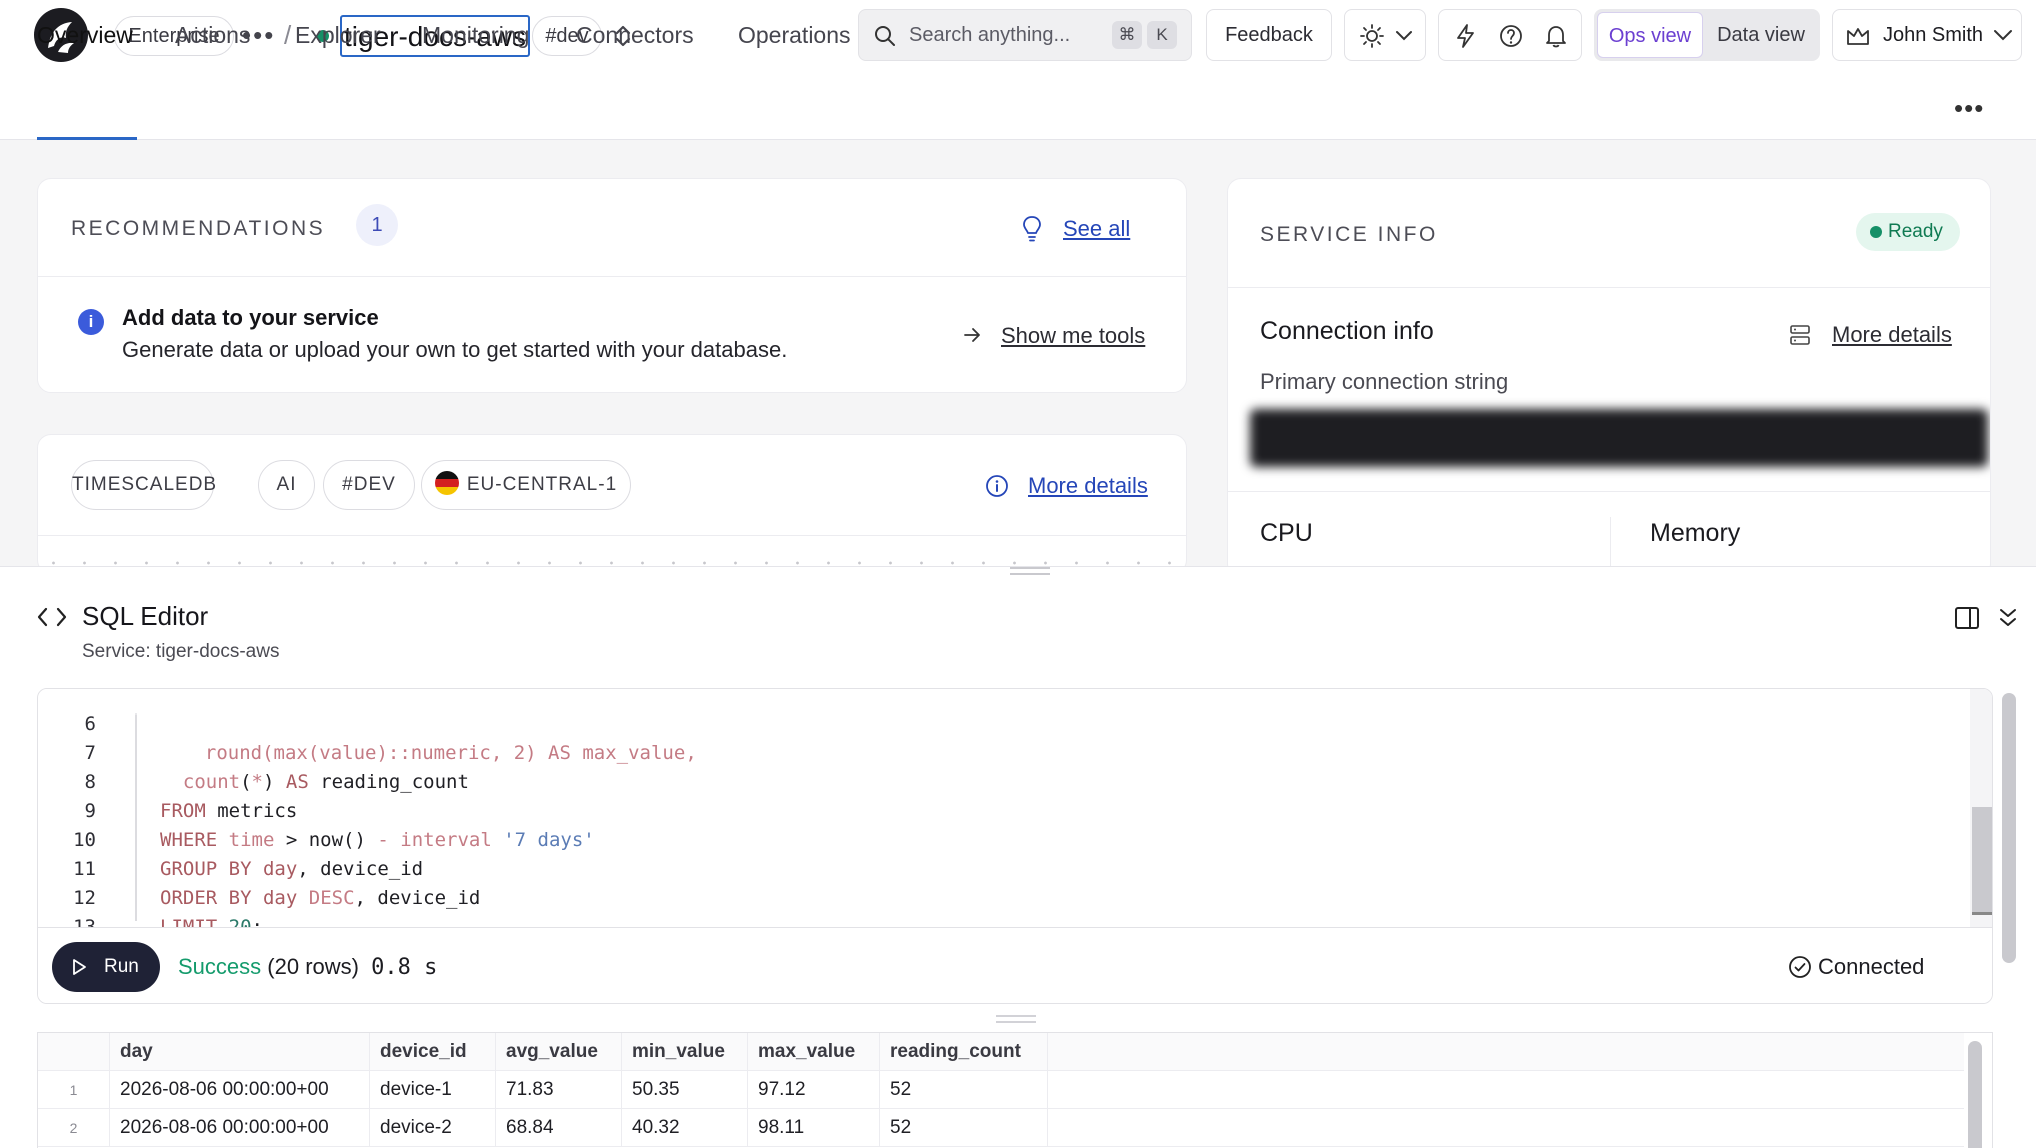 Image resolution: width=2036 pixels, height=1148 pixels. What do you see at coordinates (1372, 36) in the screenshot?
I see `sun-icon` at bounding box center [1372, 36].